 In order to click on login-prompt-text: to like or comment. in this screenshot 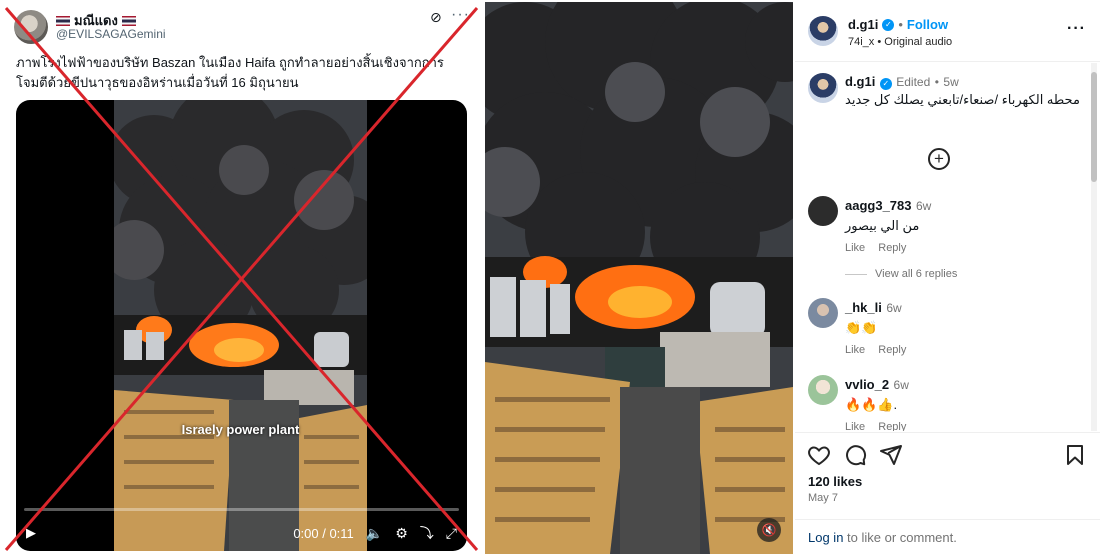, I will do `click(900, 537)`.